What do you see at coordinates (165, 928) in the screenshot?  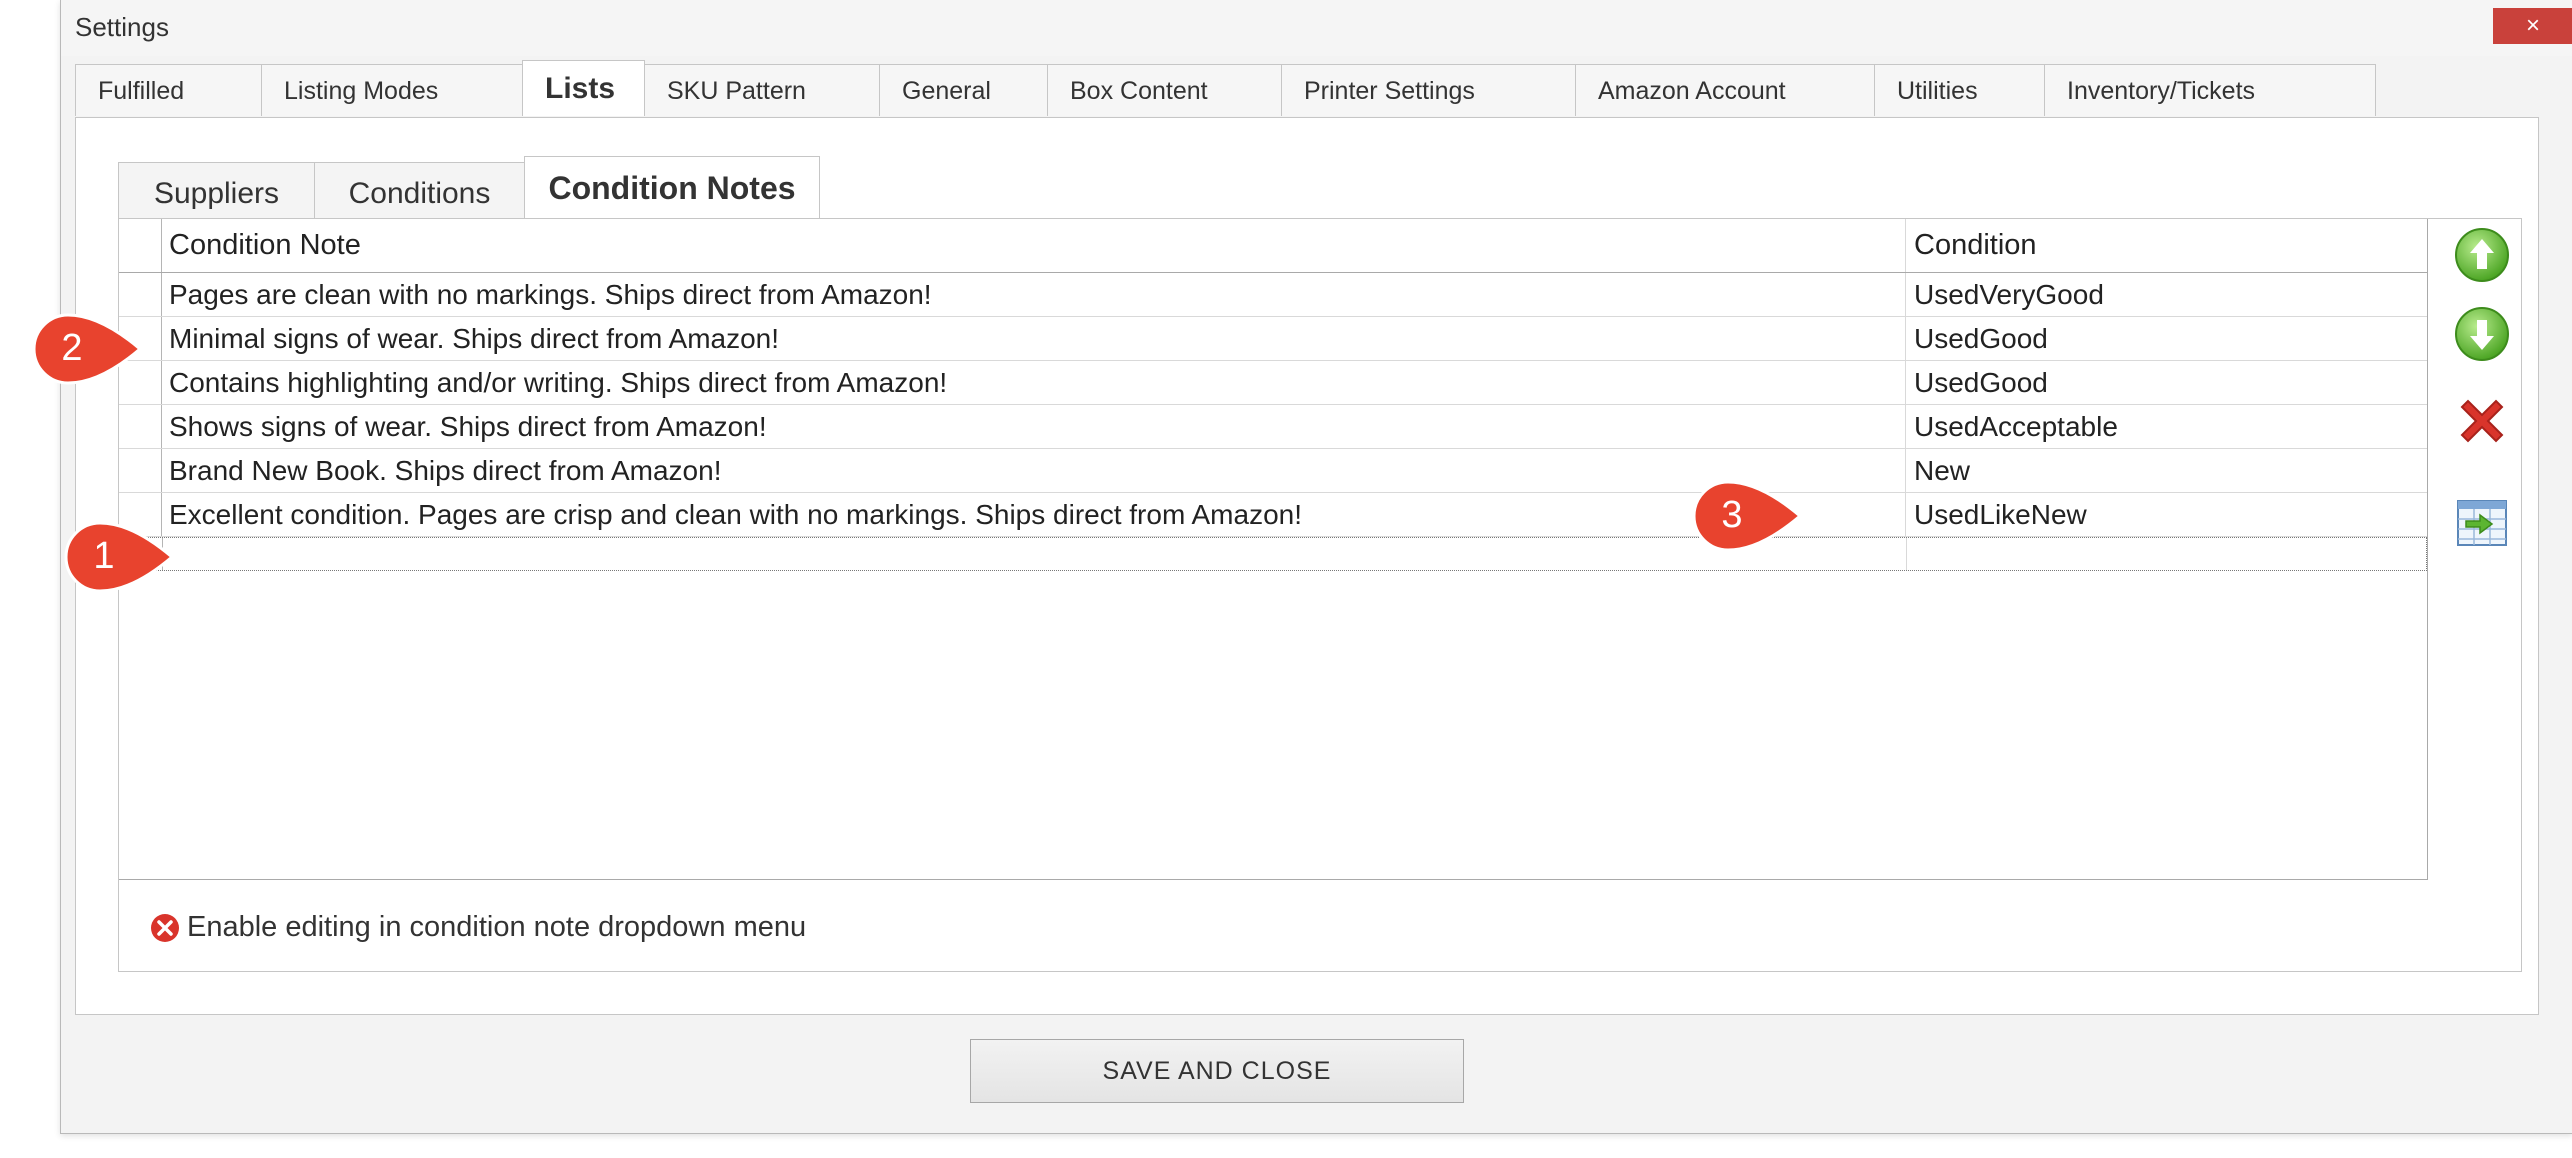 I see `disabled-x-circle-icon` at bounding box center [165, 928].